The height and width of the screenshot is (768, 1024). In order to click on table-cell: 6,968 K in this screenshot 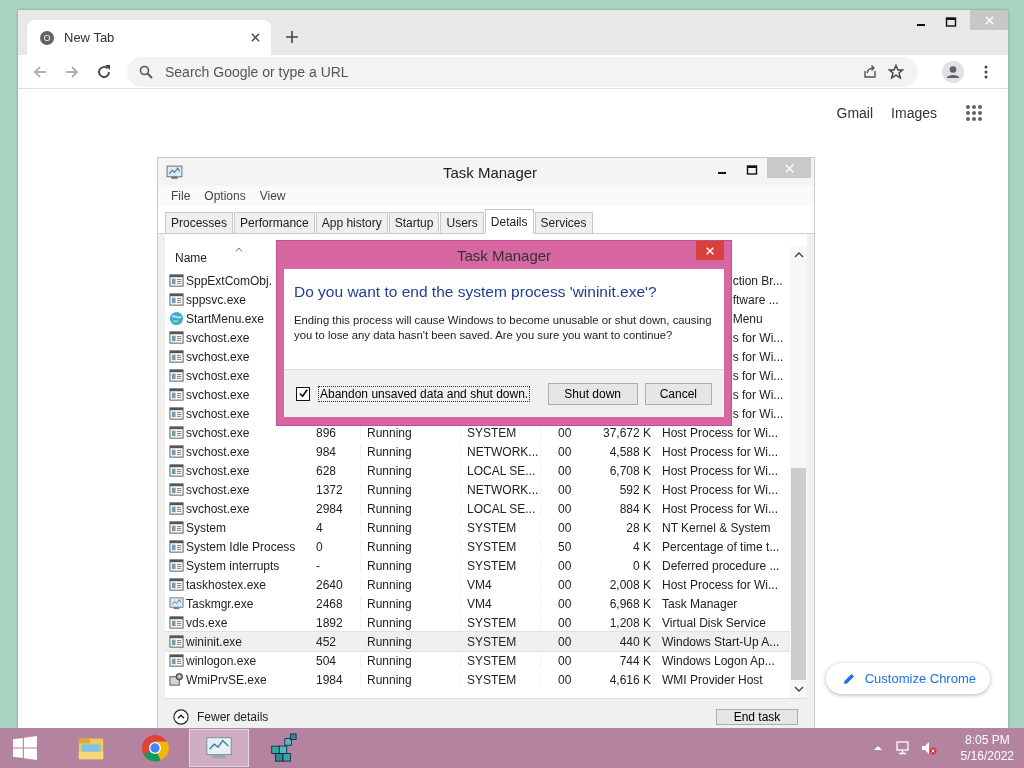, I will do `click(630, 603)`.